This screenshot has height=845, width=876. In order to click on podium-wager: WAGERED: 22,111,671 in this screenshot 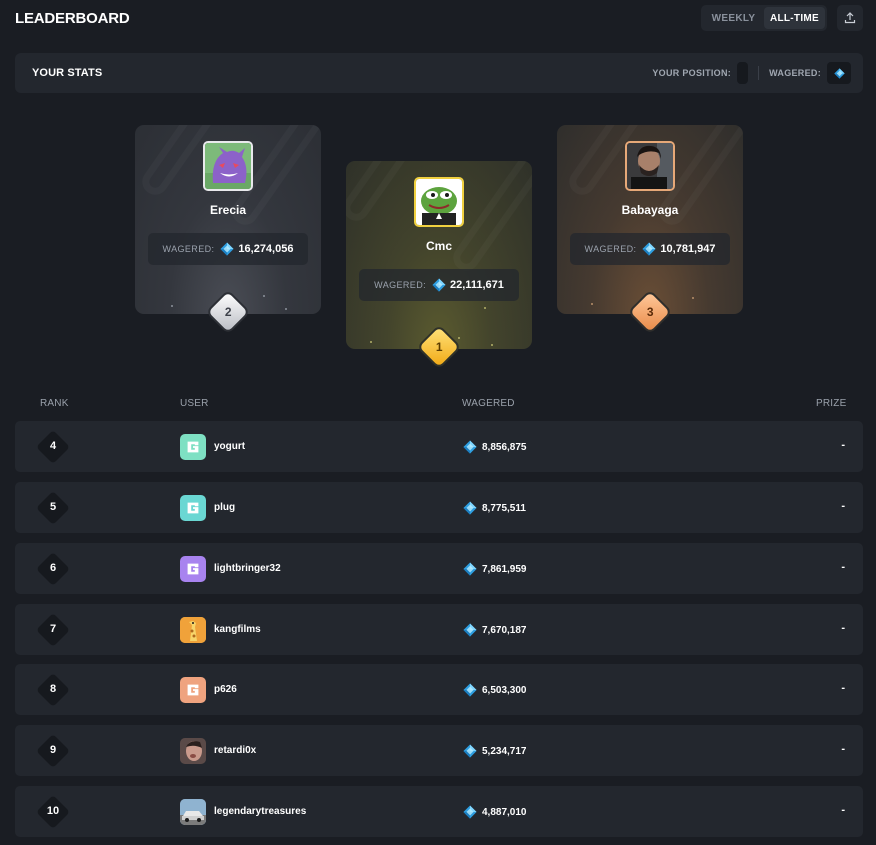, I will do `click(439, 285)`.